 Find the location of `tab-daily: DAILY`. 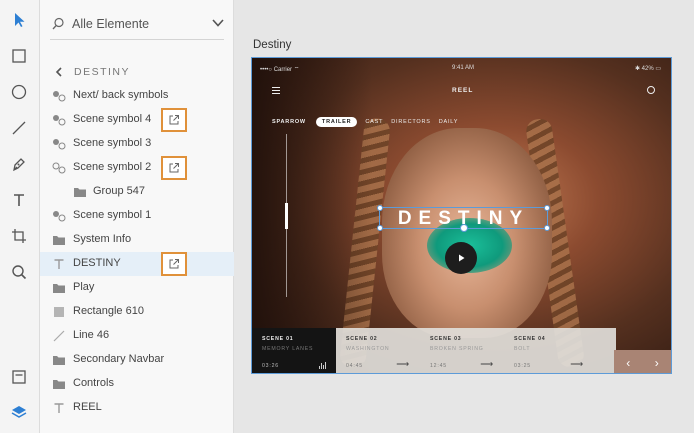

tab-daily: DAILY is located at coordinates (449, 122).